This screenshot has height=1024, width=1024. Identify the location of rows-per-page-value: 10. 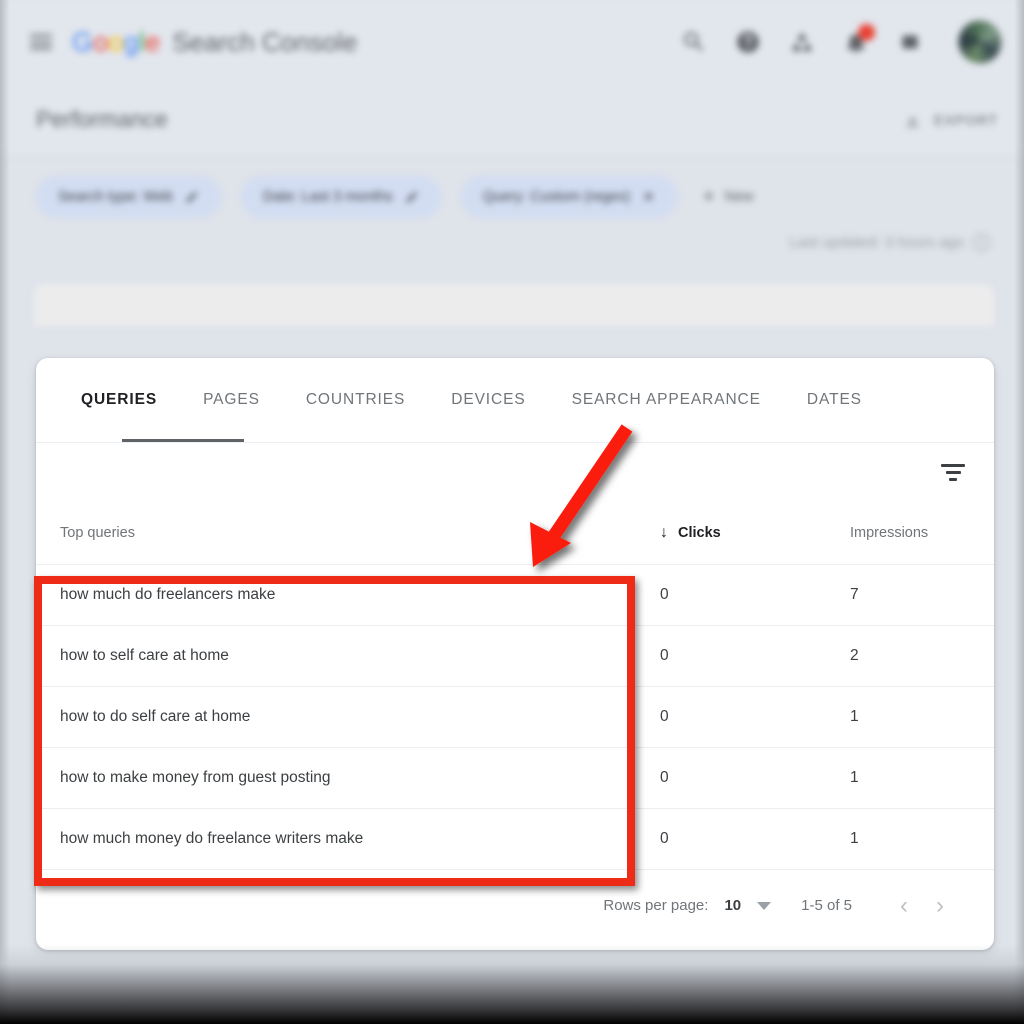
(732, 905).